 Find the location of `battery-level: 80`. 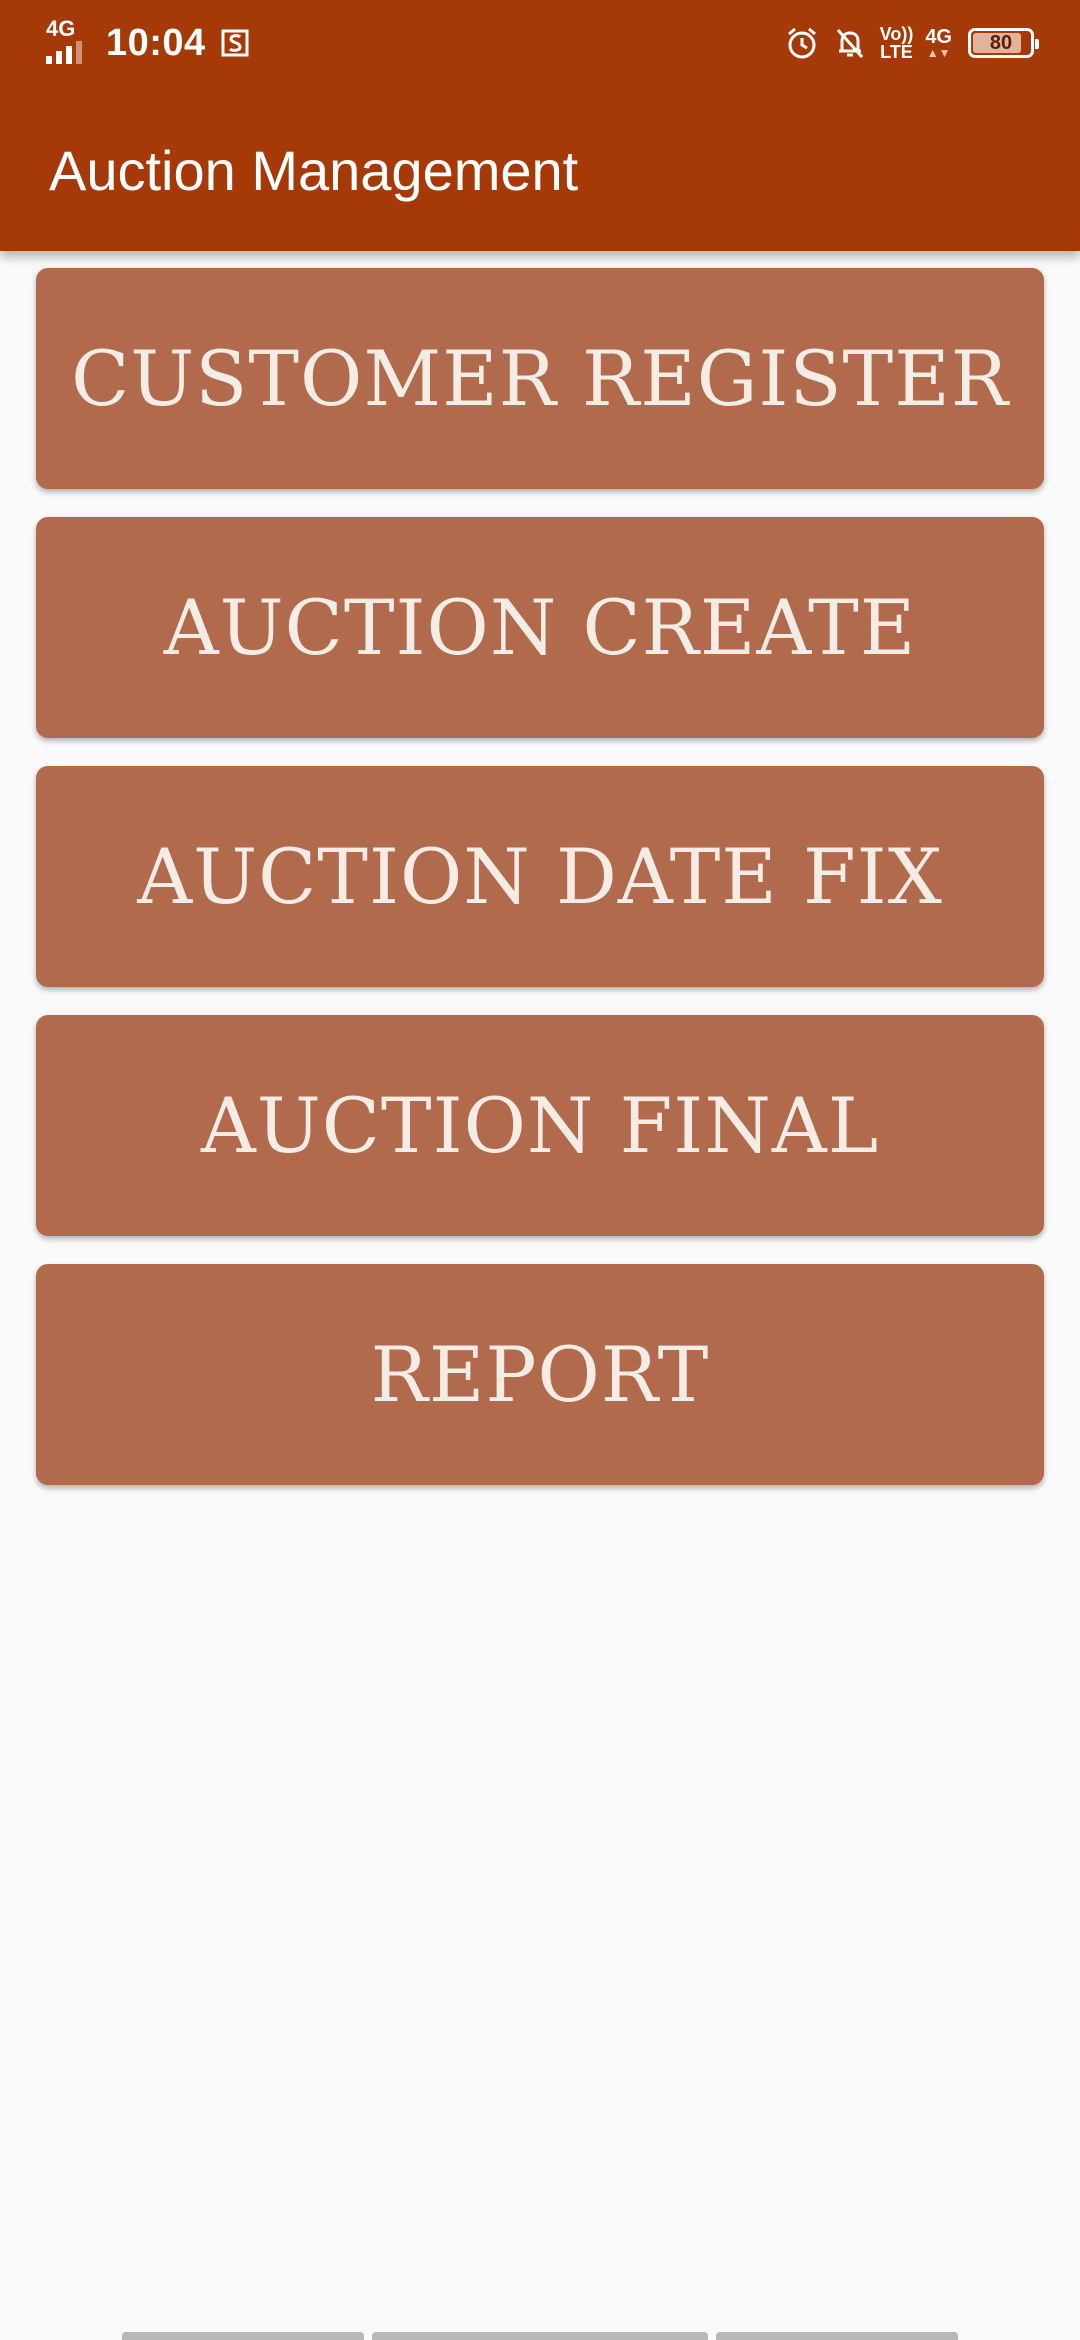

battery-level: 80 is located at coordinates (1001, 42).